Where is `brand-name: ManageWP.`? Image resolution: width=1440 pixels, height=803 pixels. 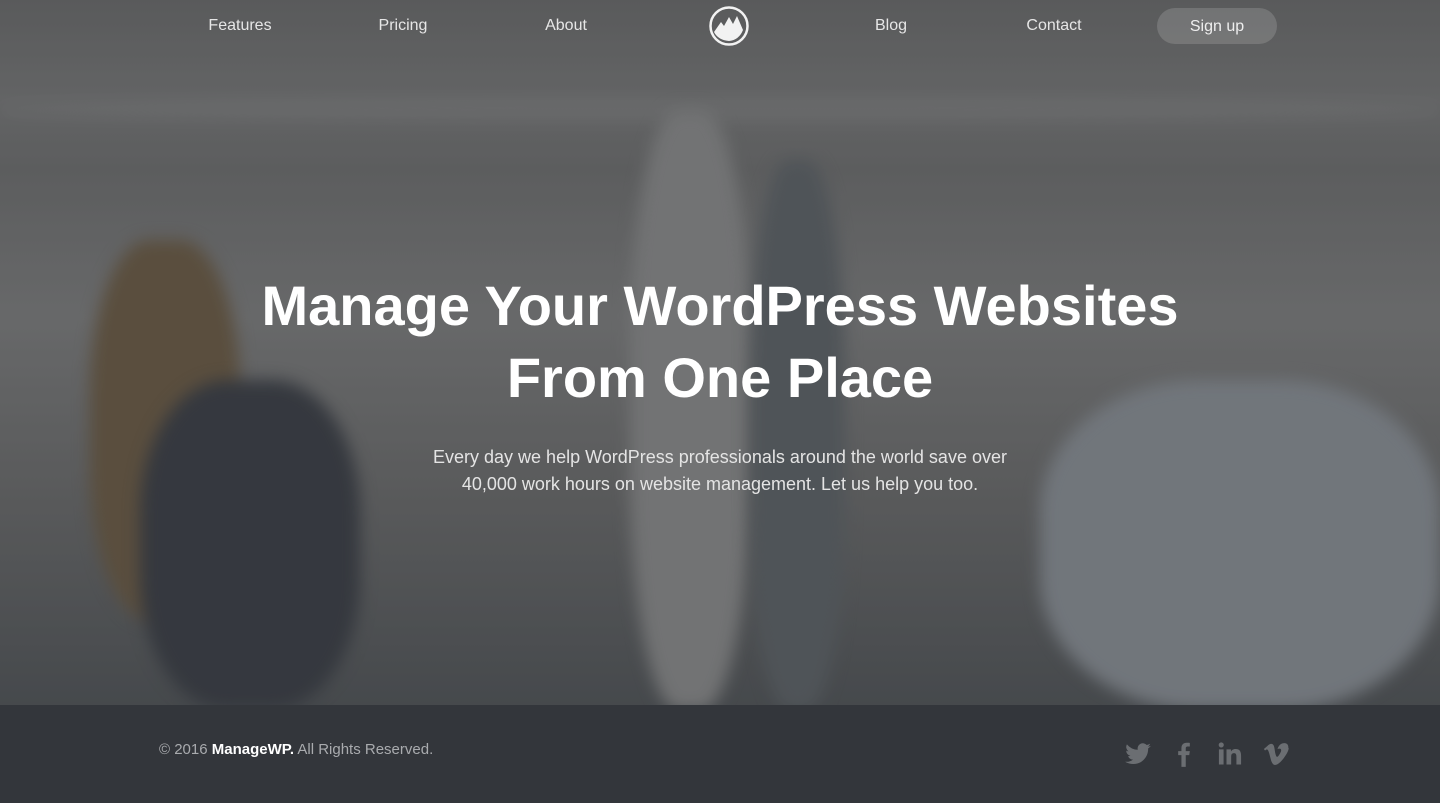
brand-name: ManageWP. is located at coordinates (253, 749).